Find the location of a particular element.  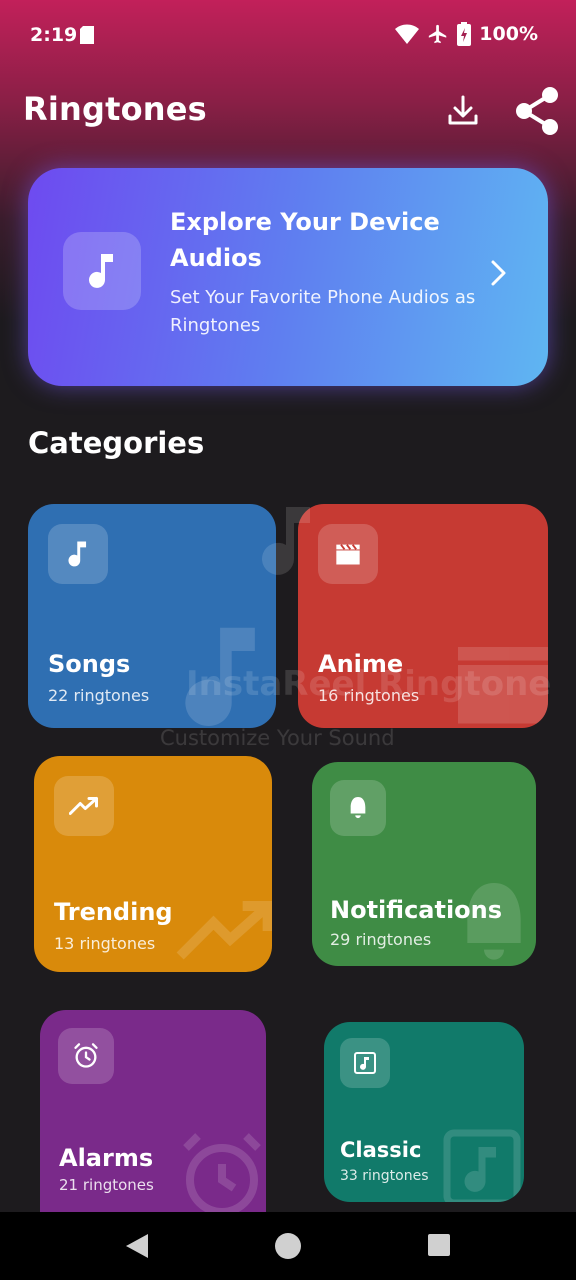

sd-card-icon is located at coordinates (87, 35).